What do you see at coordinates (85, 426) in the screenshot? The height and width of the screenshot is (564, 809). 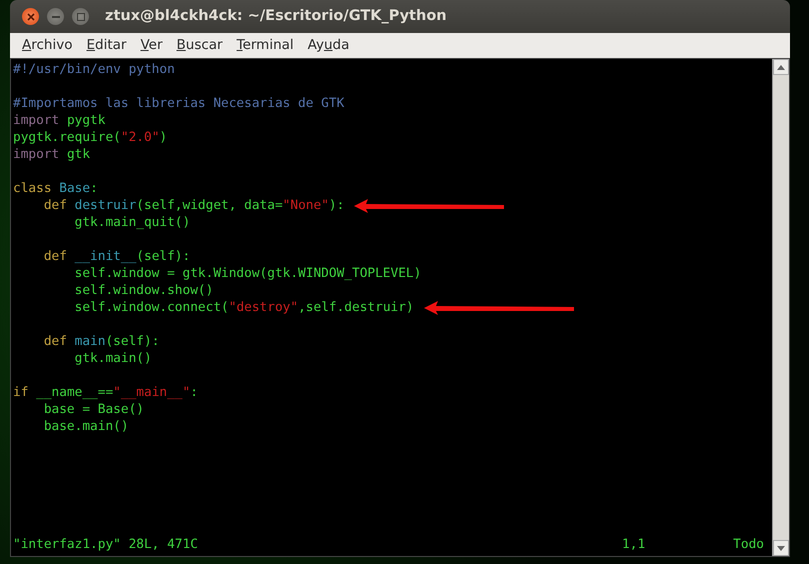 I see `code-line: base.main()` at bounding box center [85, 426].